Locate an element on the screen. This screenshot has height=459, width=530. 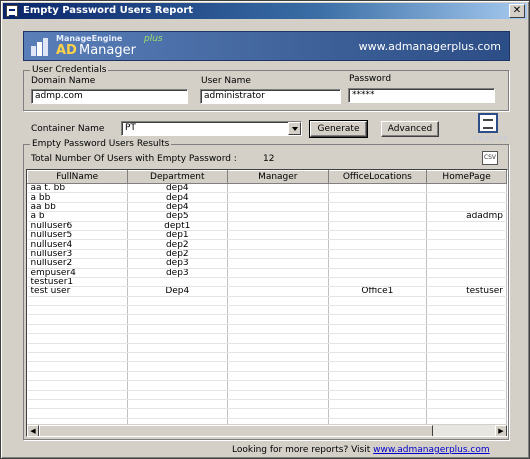
column-header-fullname: FullName is located at coordinates (77, 177).